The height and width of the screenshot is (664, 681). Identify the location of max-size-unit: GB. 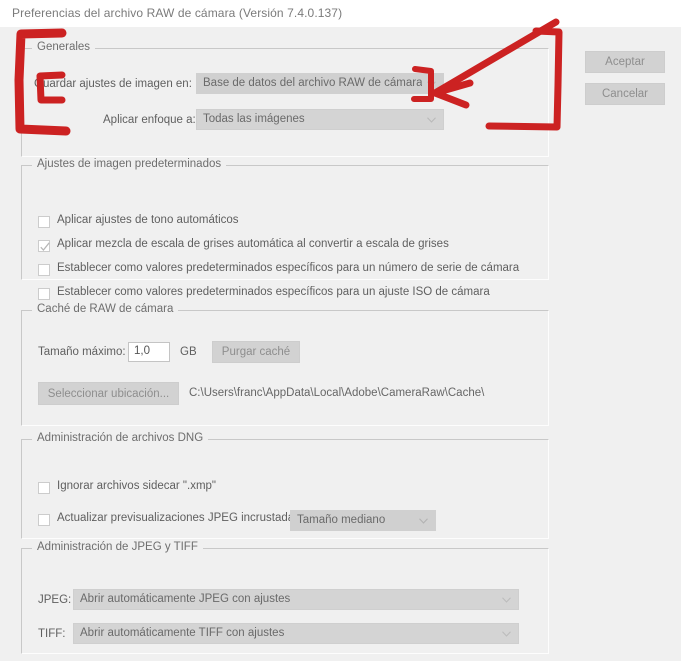
(188, 352).